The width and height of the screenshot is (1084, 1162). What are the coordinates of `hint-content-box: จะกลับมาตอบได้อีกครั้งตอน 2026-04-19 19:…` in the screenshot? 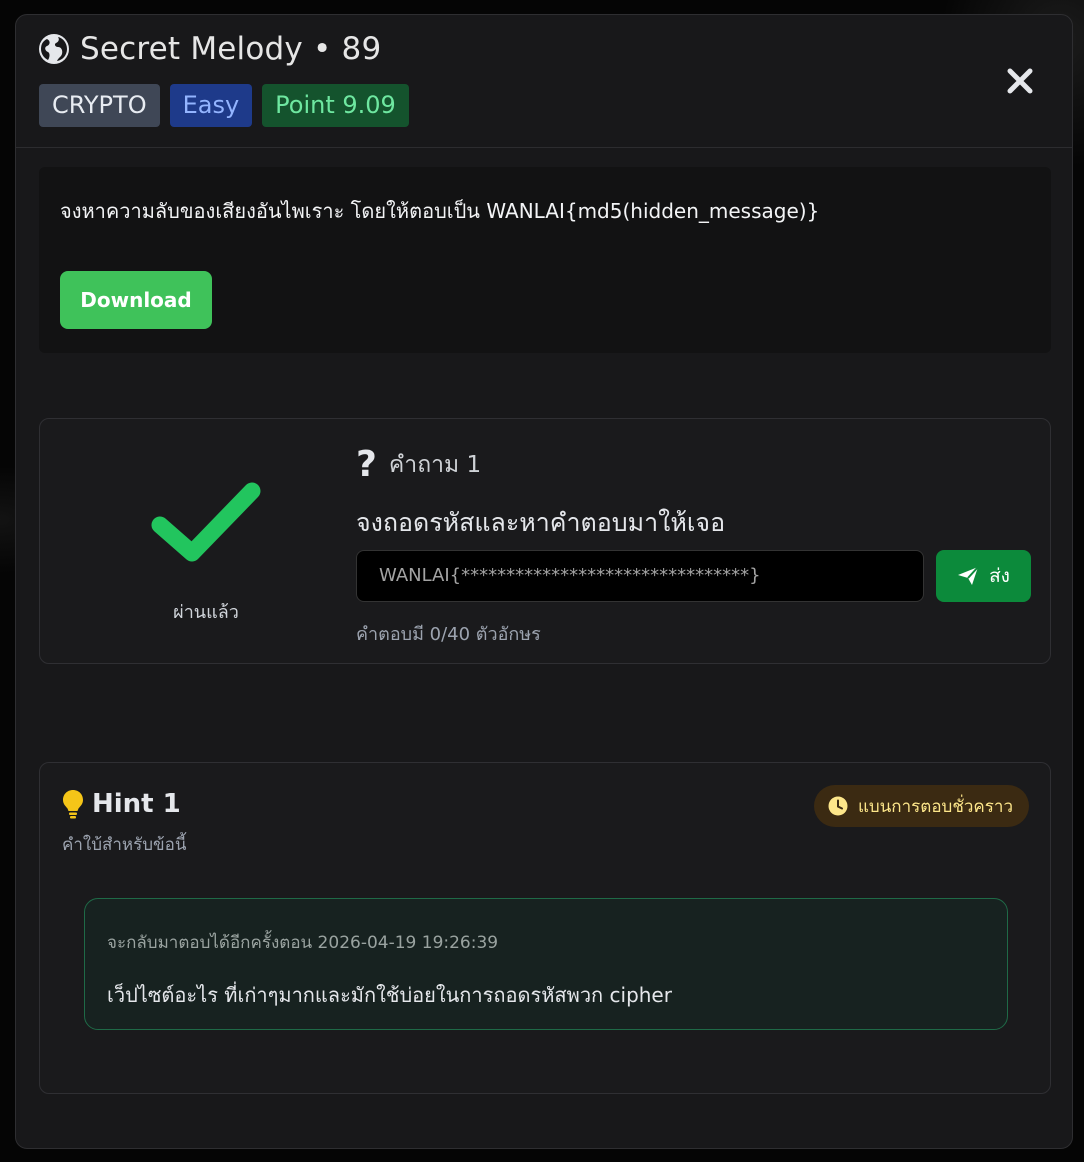 It's located at (546, 964).